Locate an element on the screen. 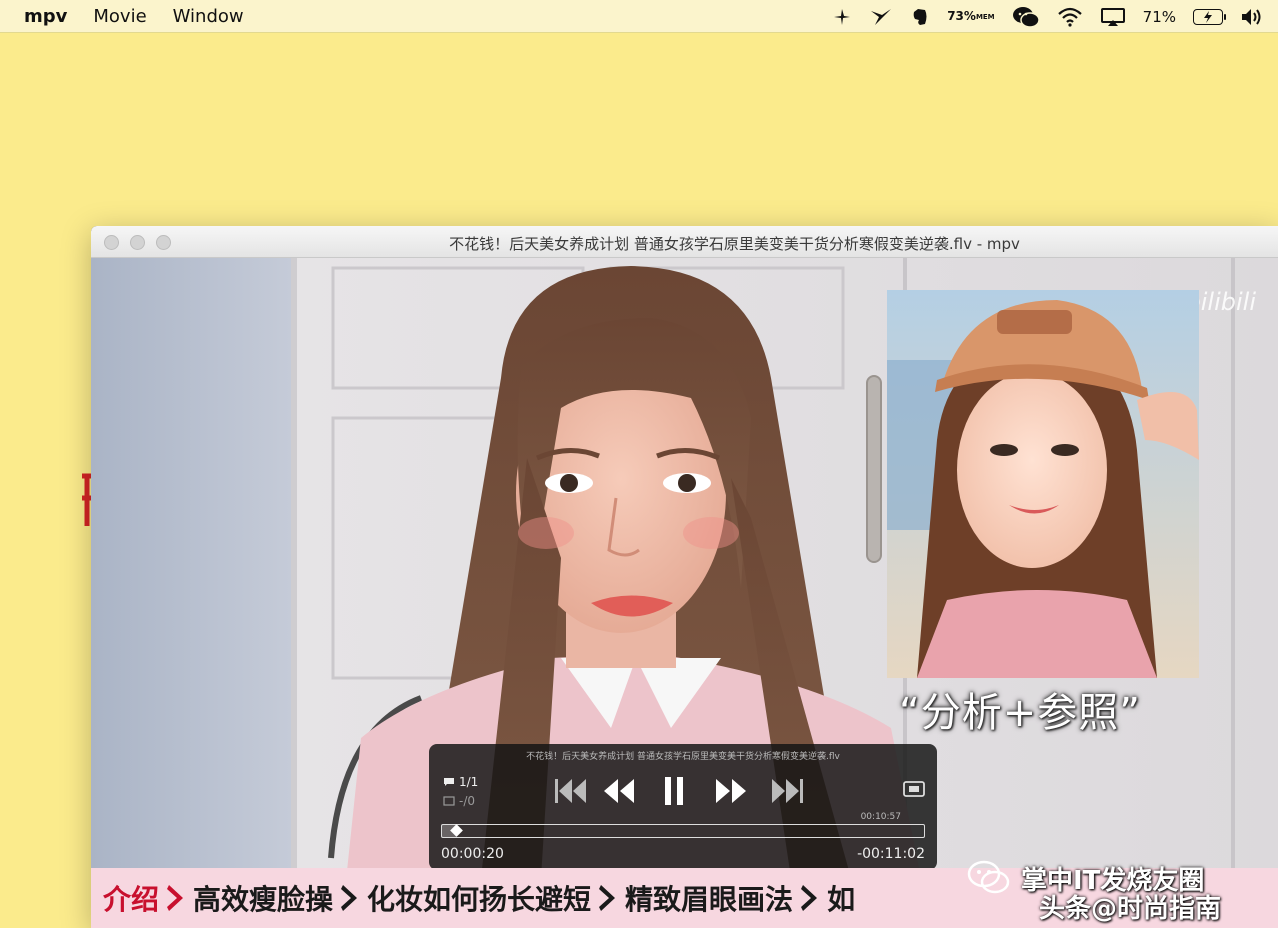 Image resolution: width=1278 pixels, height=928 pixels. subtitle-track-button: 1/1 is located at coordinates (460, 782).